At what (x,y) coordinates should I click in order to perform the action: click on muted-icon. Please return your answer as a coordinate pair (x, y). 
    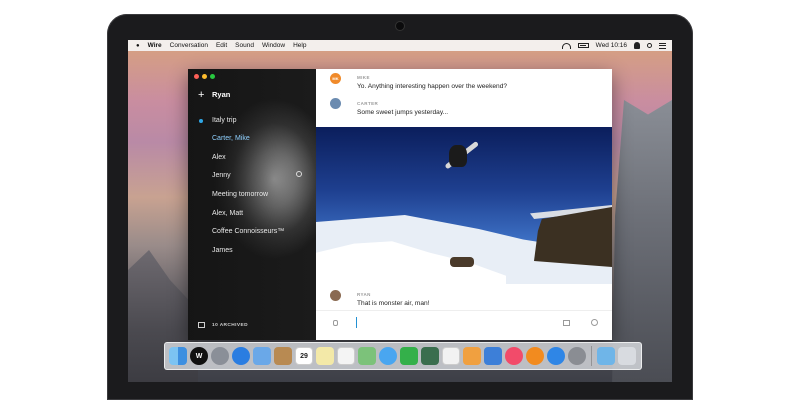
    Looking at the image, I should click on (299, 174).